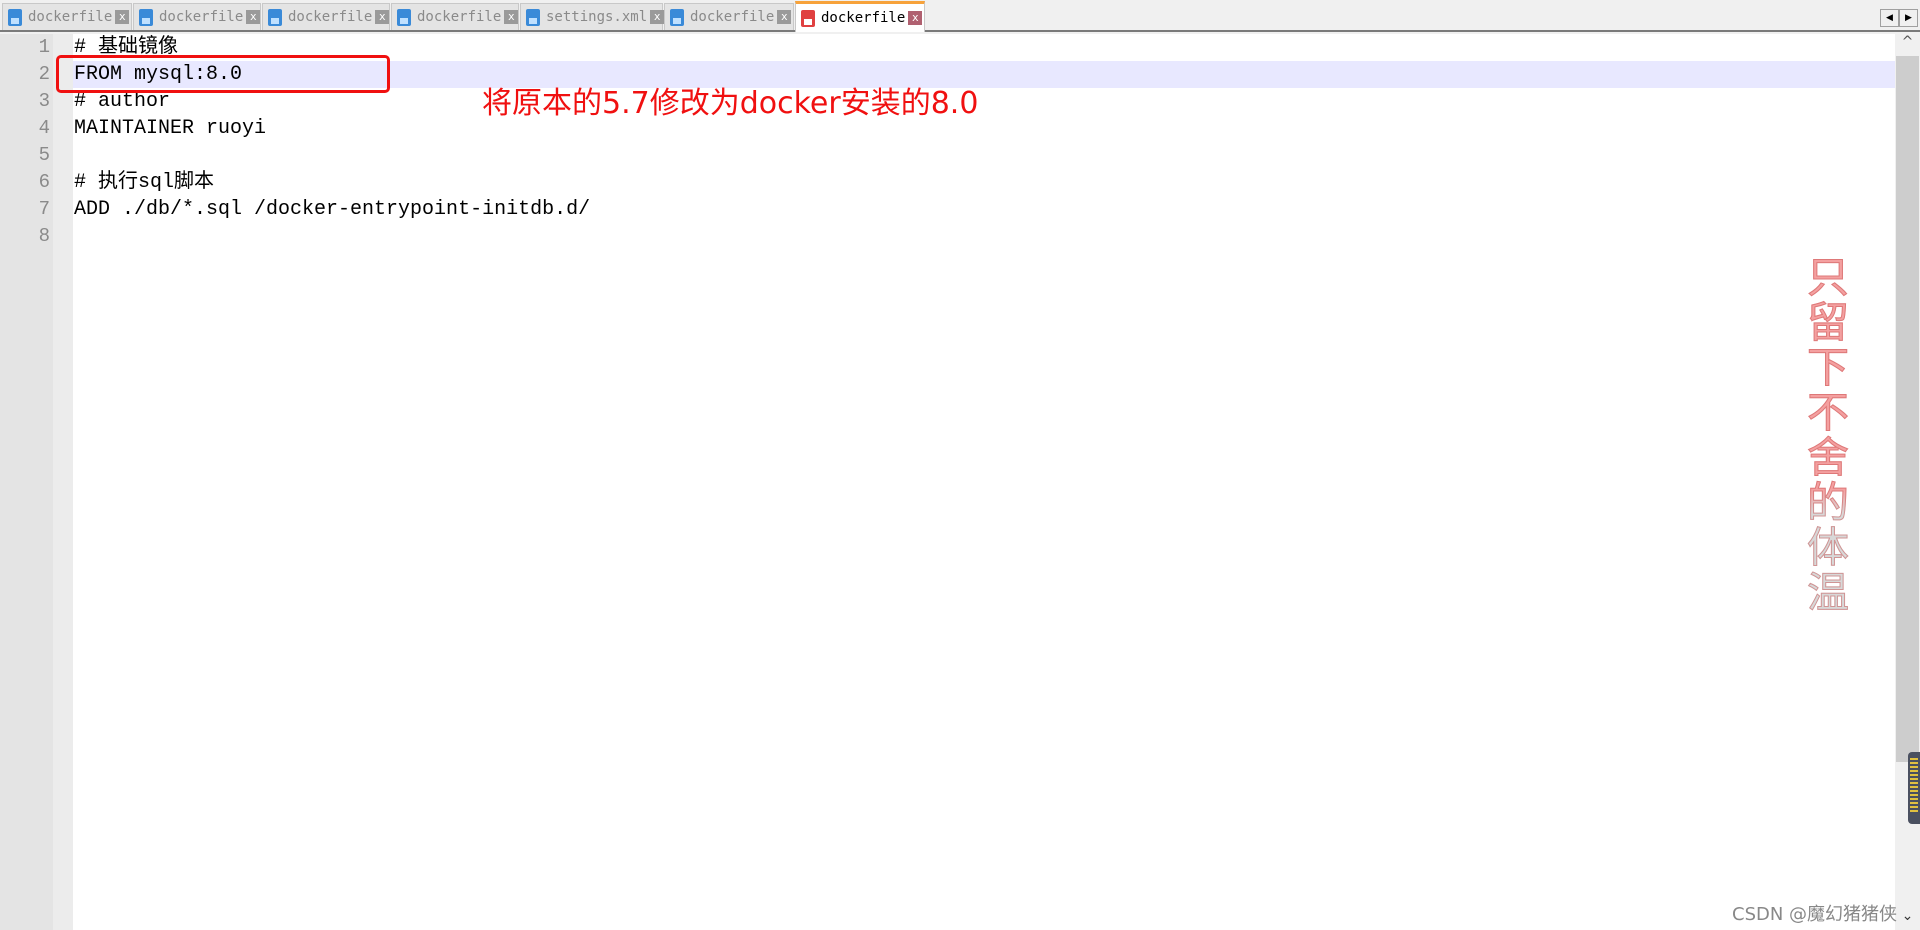 This screenshot has height=930, width=1920. I want to click on tab-5: settings.xml x, so click(592, 16).